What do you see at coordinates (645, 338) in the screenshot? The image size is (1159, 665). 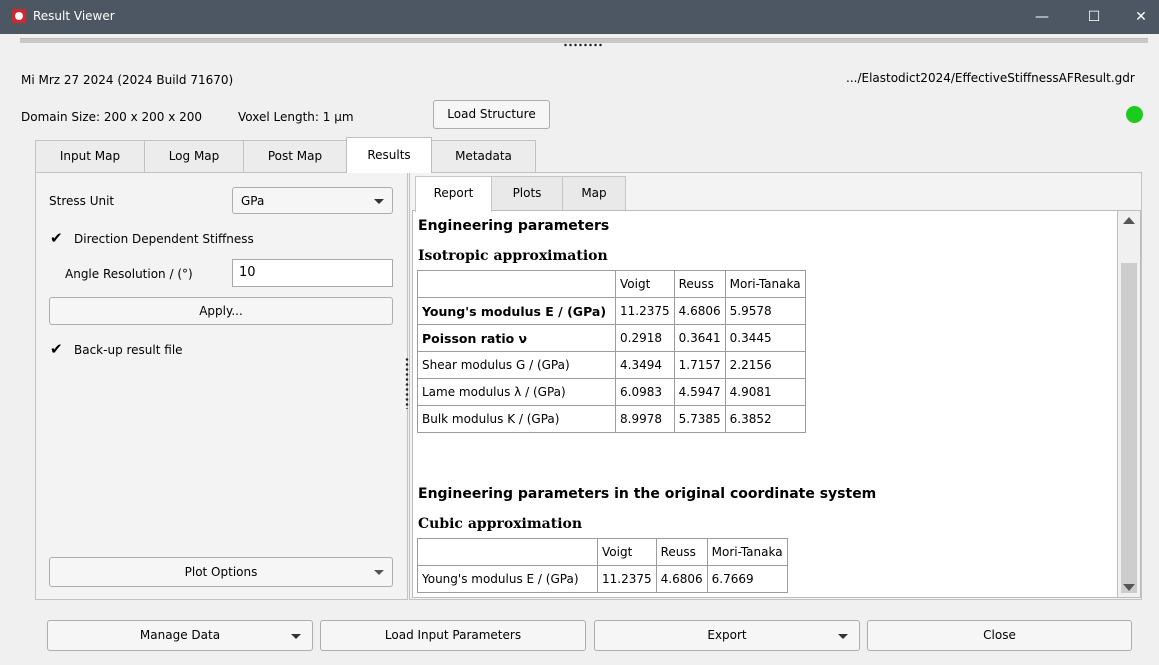 I see `table-cell: 0.2918` at bounding box center [645, 338].